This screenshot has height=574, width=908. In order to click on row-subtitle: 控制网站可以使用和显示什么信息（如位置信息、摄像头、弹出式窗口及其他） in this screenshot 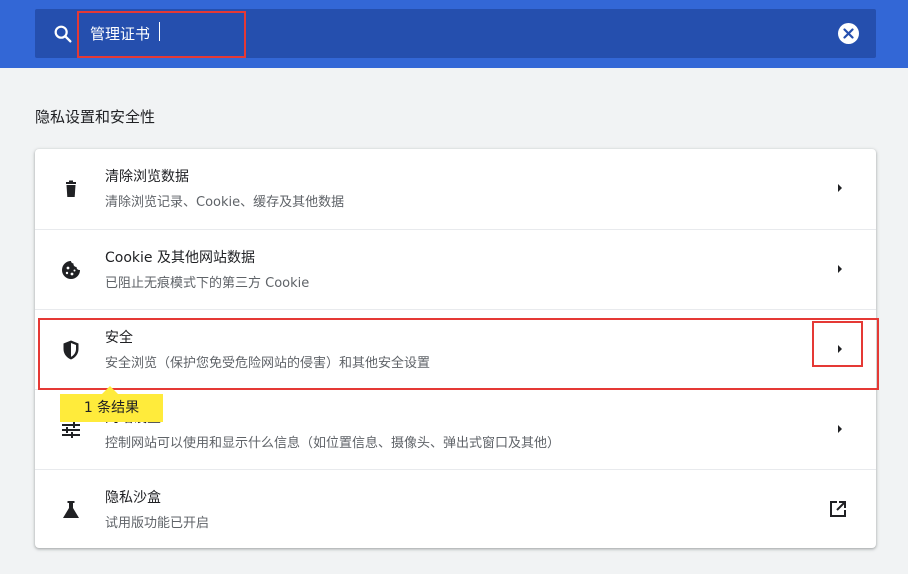, I will do `click(333, 443)`.